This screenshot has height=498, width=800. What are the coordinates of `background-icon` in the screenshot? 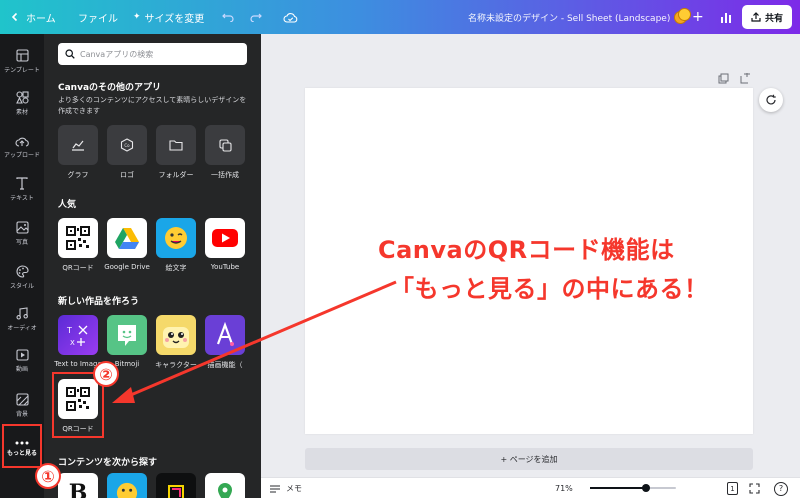 It's located at (22, 399).